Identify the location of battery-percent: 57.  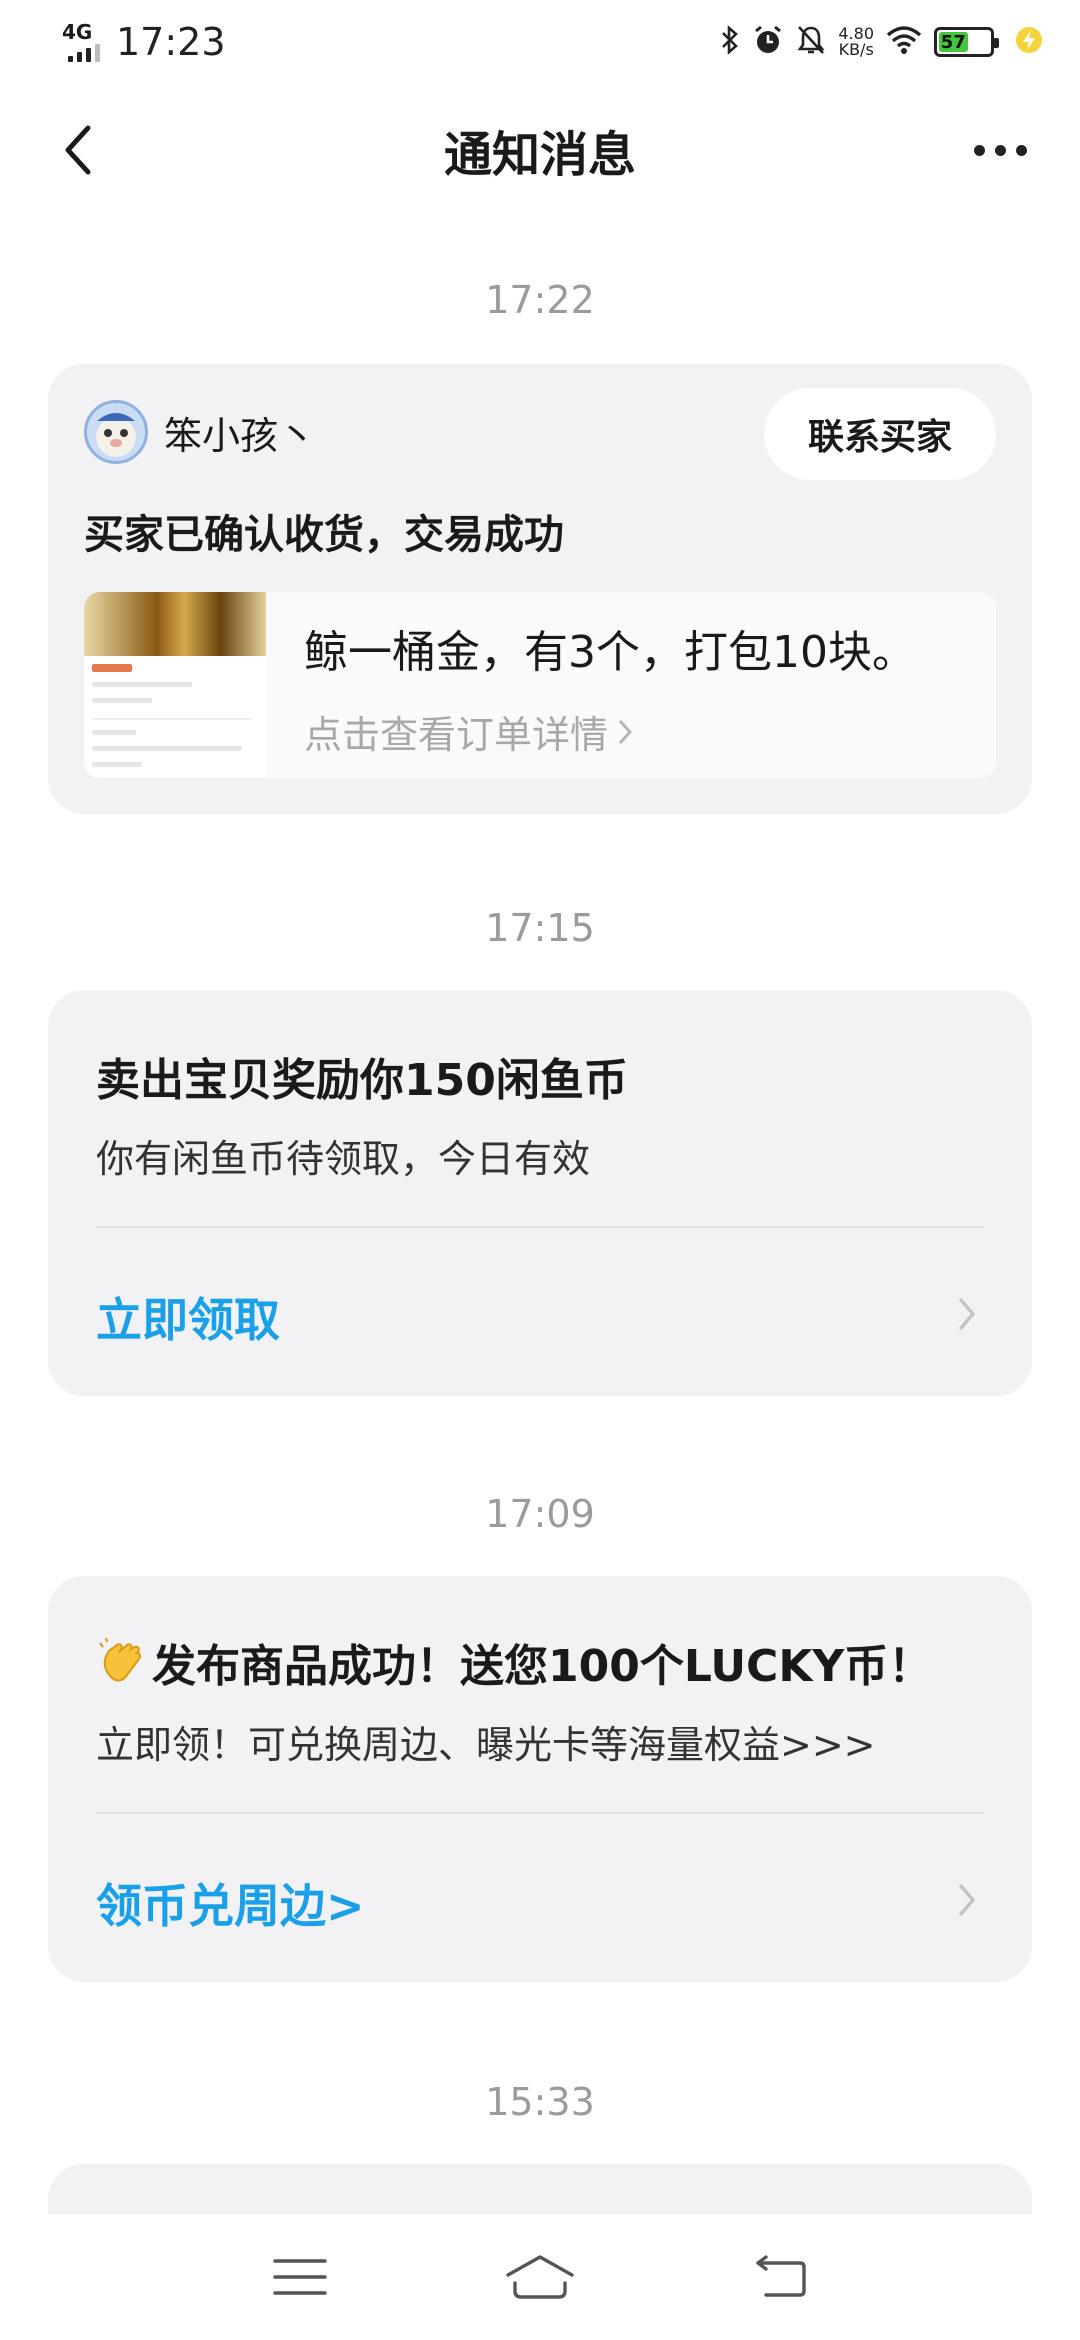
(953, 42).